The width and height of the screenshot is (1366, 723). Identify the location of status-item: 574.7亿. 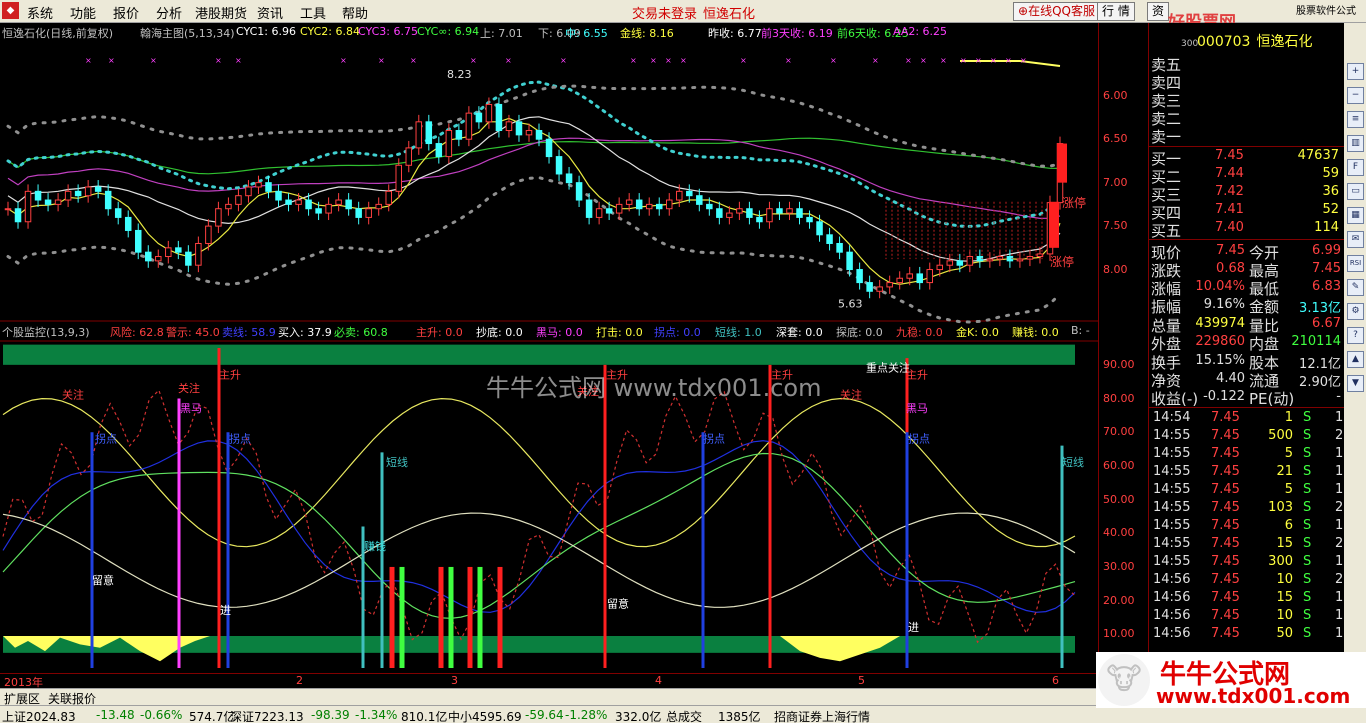
(212, 716).